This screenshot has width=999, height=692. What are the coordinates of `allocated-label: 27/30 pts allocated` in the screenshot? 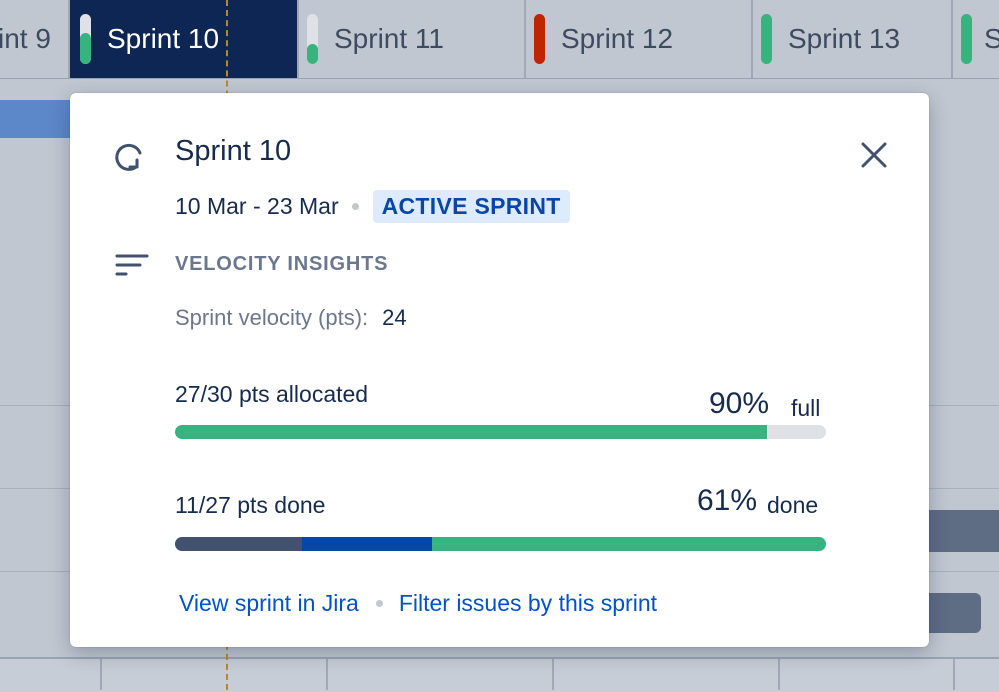 It's located at (272, 394).